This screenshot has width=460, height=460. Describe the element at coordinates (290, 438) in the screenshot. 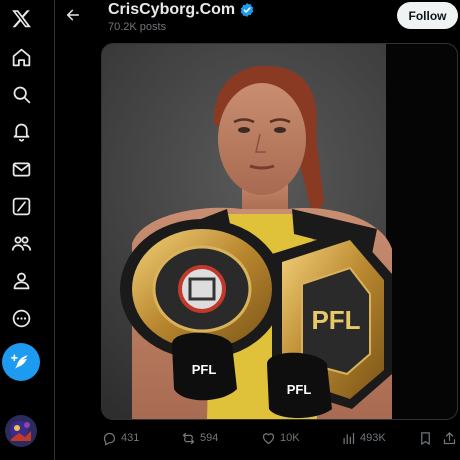

I see `like-count: 10K` at that location.